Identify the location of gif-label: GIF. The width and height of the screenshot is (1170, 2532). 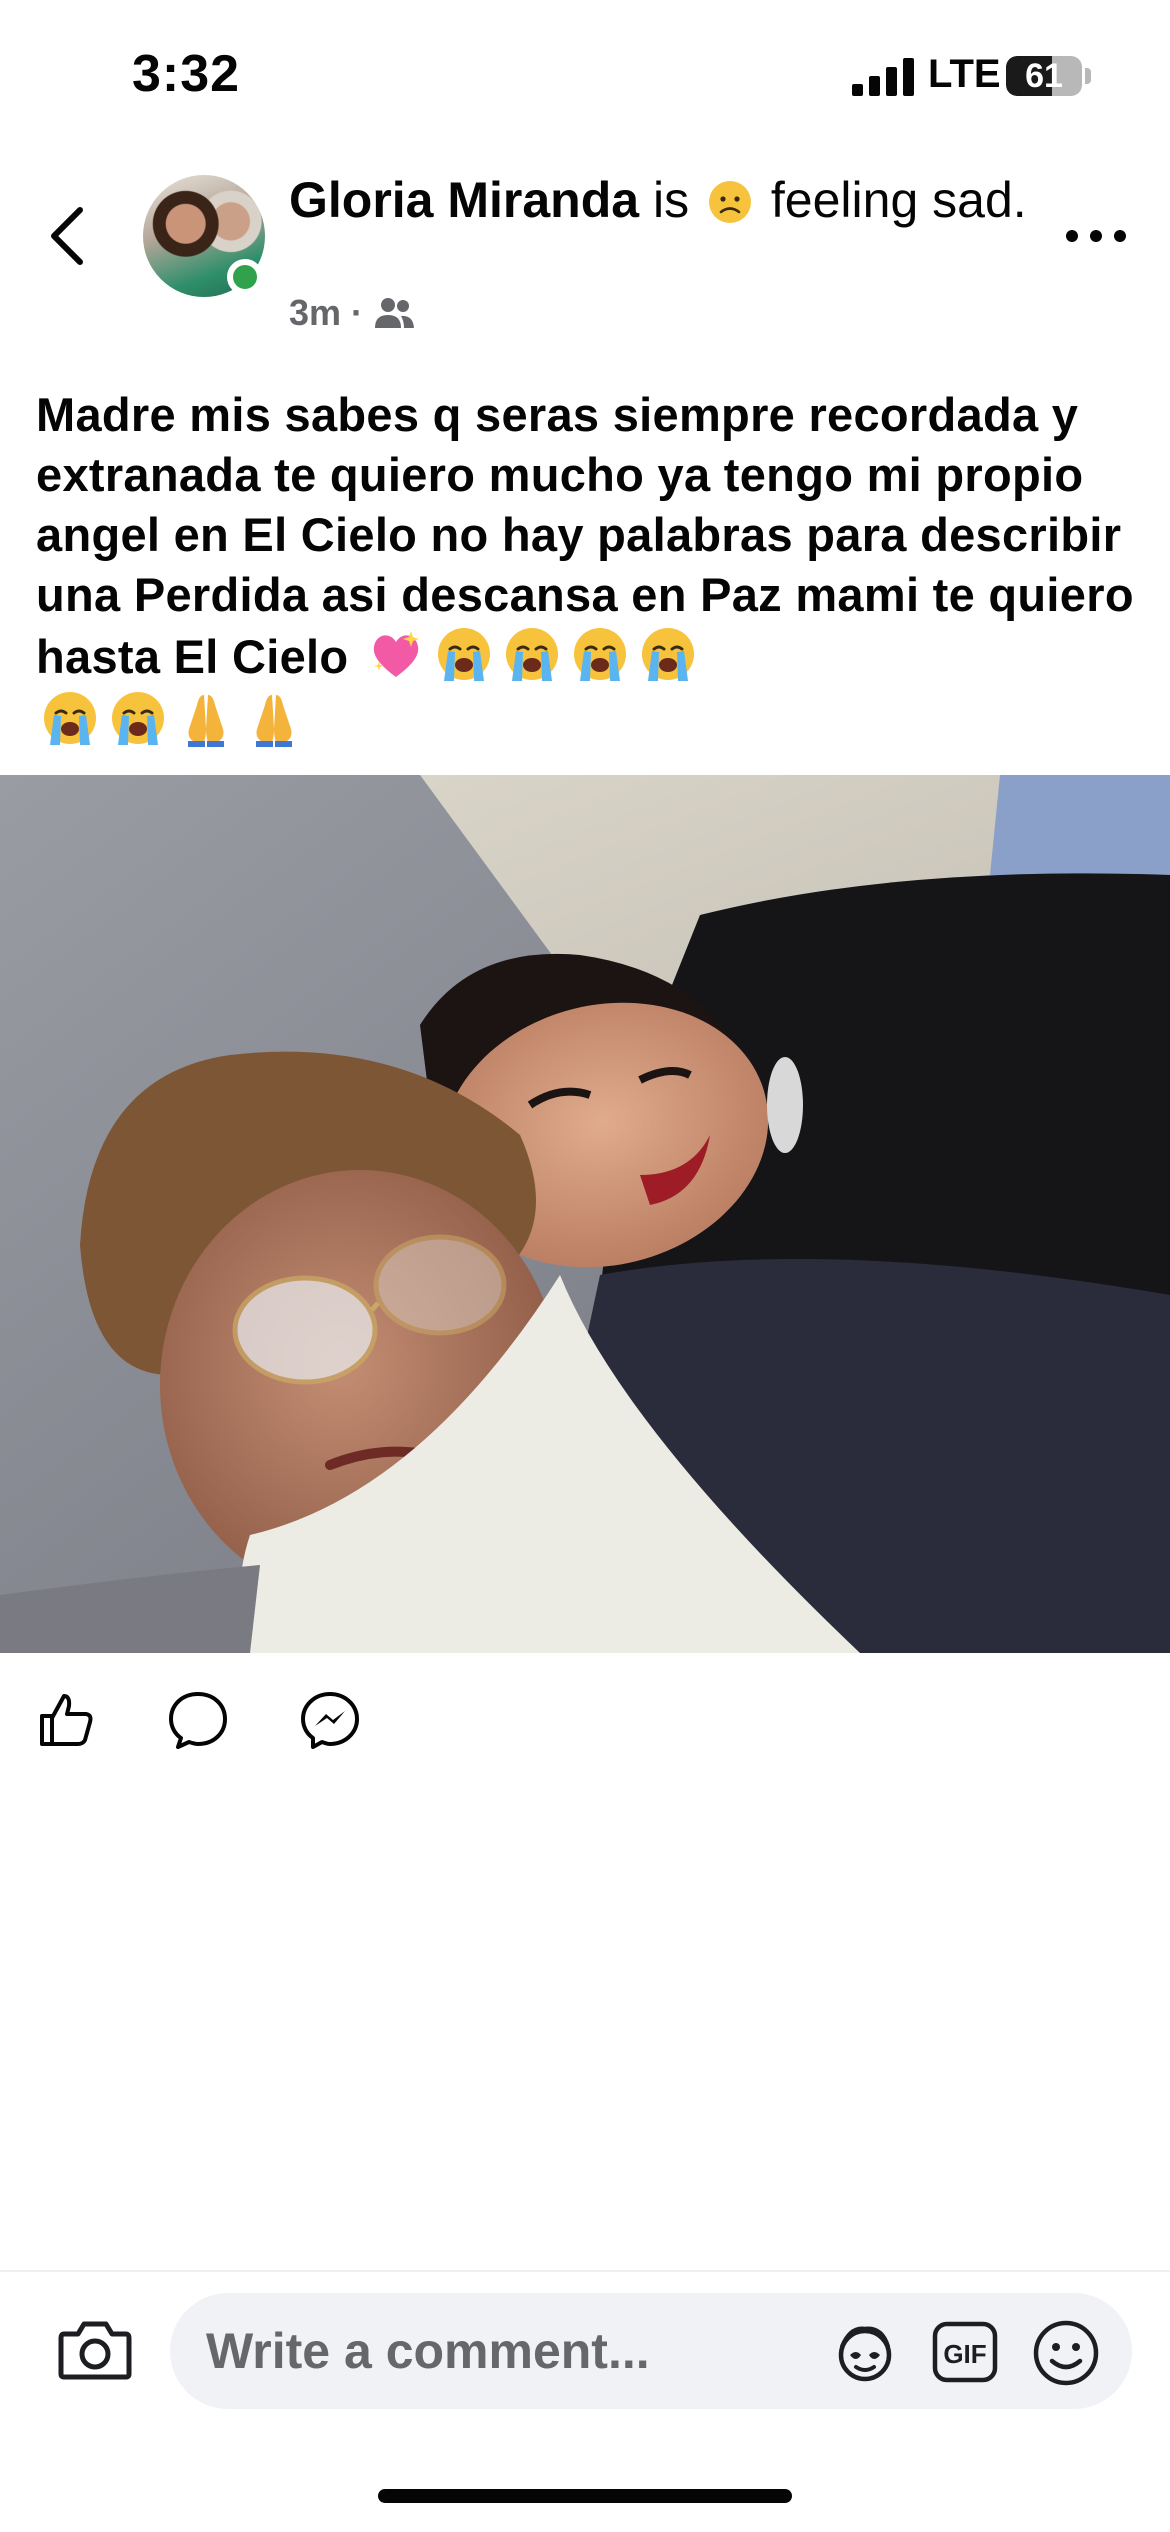
(964, 2354).